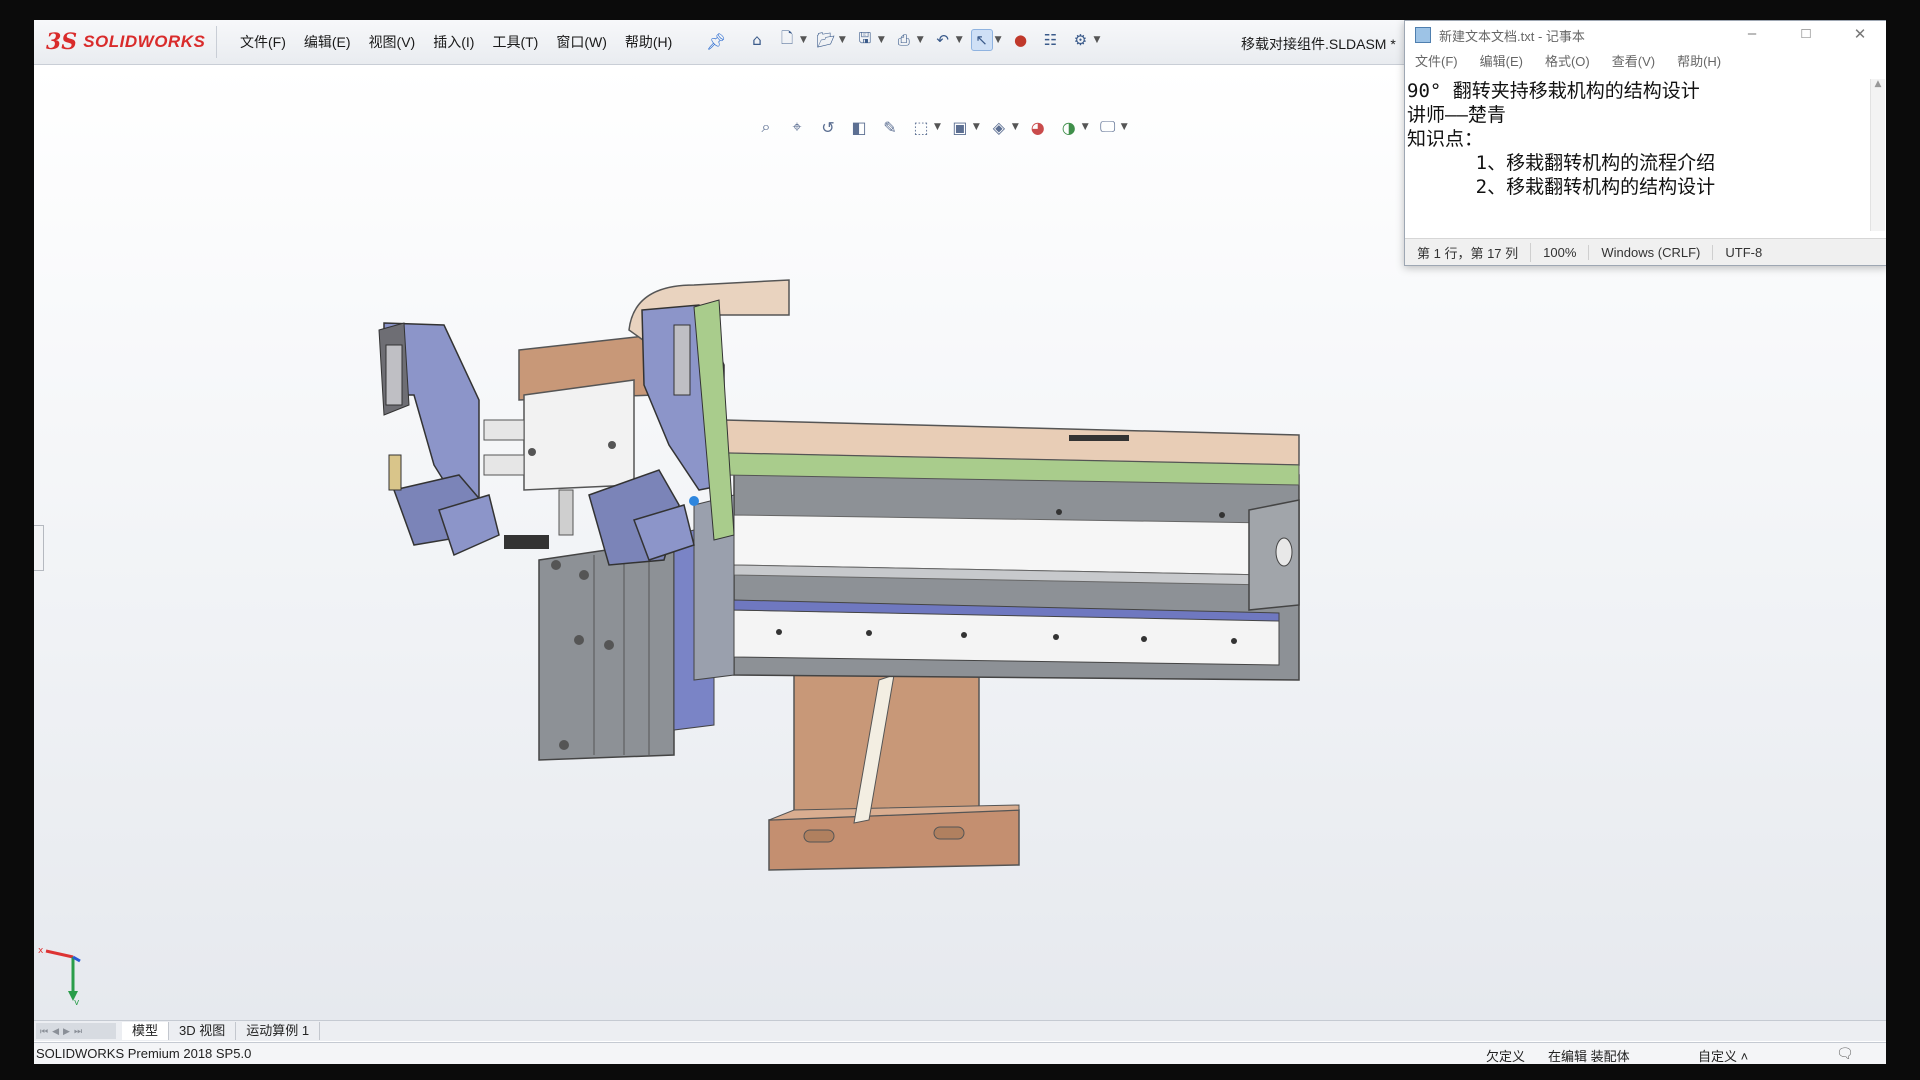 The image size is (1920, 1080). What do you see at coordinates (904, 40) in the screenshot?
I see `print-icon: ⎙` at bounding box center [904, 40].